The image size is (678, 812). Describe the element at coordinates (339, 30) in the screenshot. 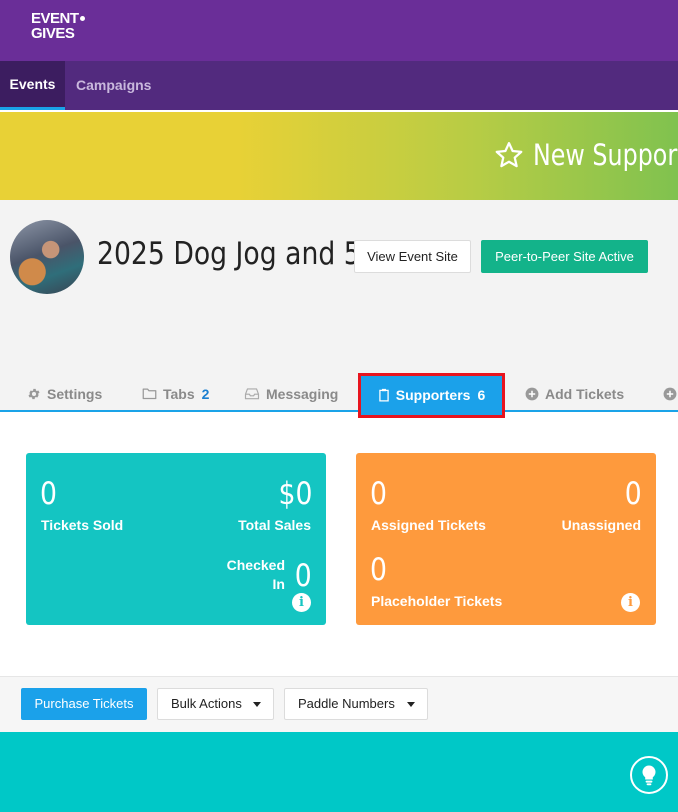

I see `top-bar: EVENT GIVES` at that location.